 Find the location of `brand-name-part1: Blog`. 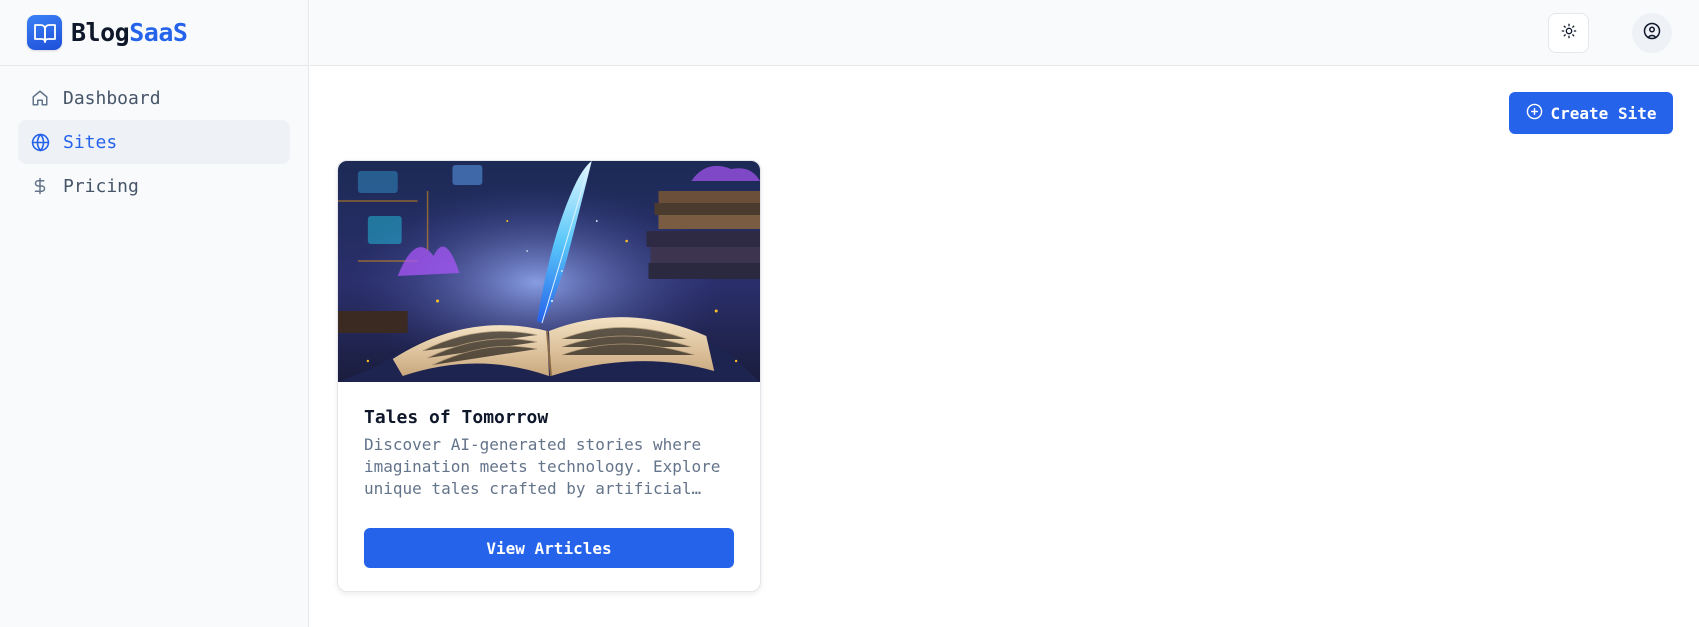

brand-name-part1: Blog is located at coordinates (100, 32).